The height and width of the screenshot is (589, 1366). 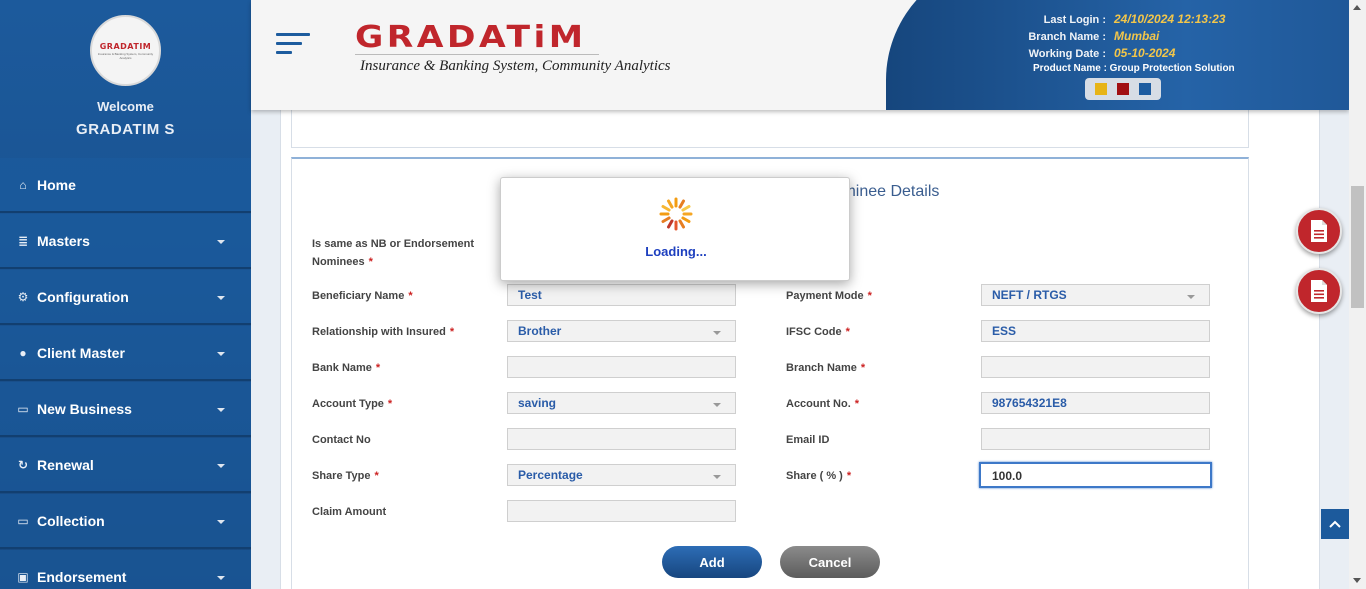 What do you see at coordinates (1094, 36) in the screenshot?
I see `branch-row: Branch Name : Mumbai` at bounding box center [1094, 36].